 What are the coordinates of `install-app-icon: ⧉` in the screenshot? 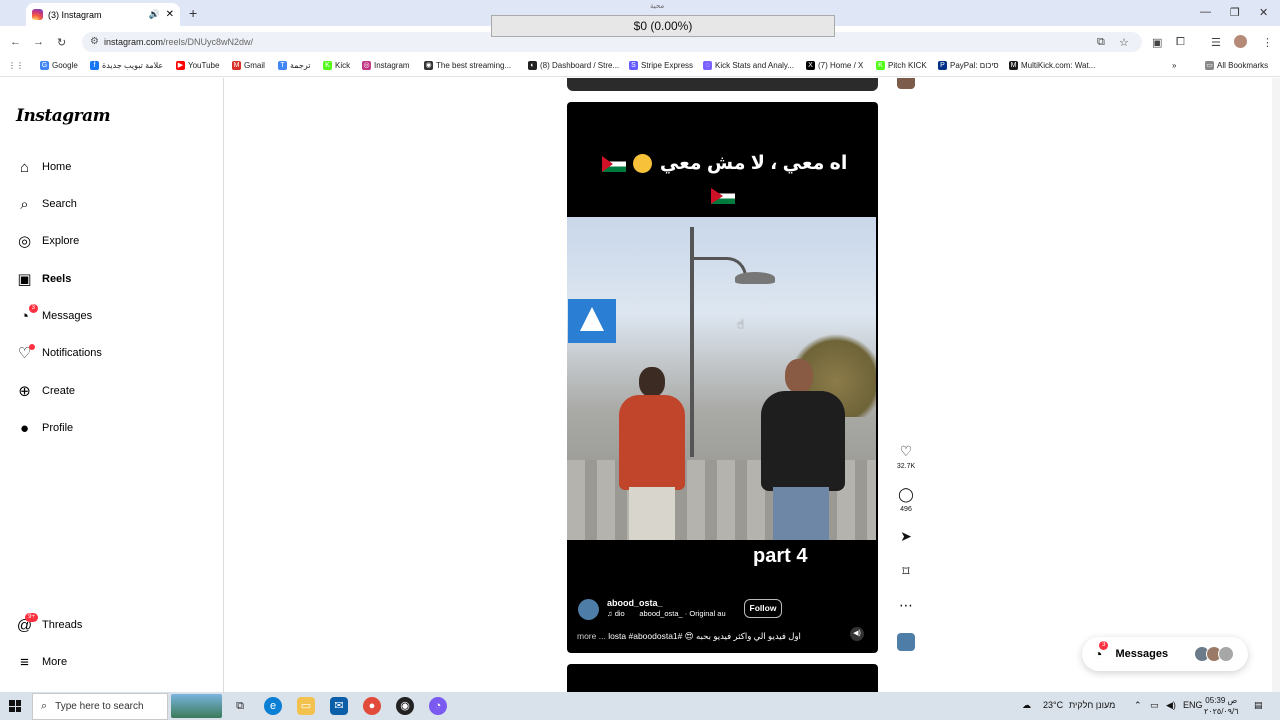 It's located at (1101, 42).